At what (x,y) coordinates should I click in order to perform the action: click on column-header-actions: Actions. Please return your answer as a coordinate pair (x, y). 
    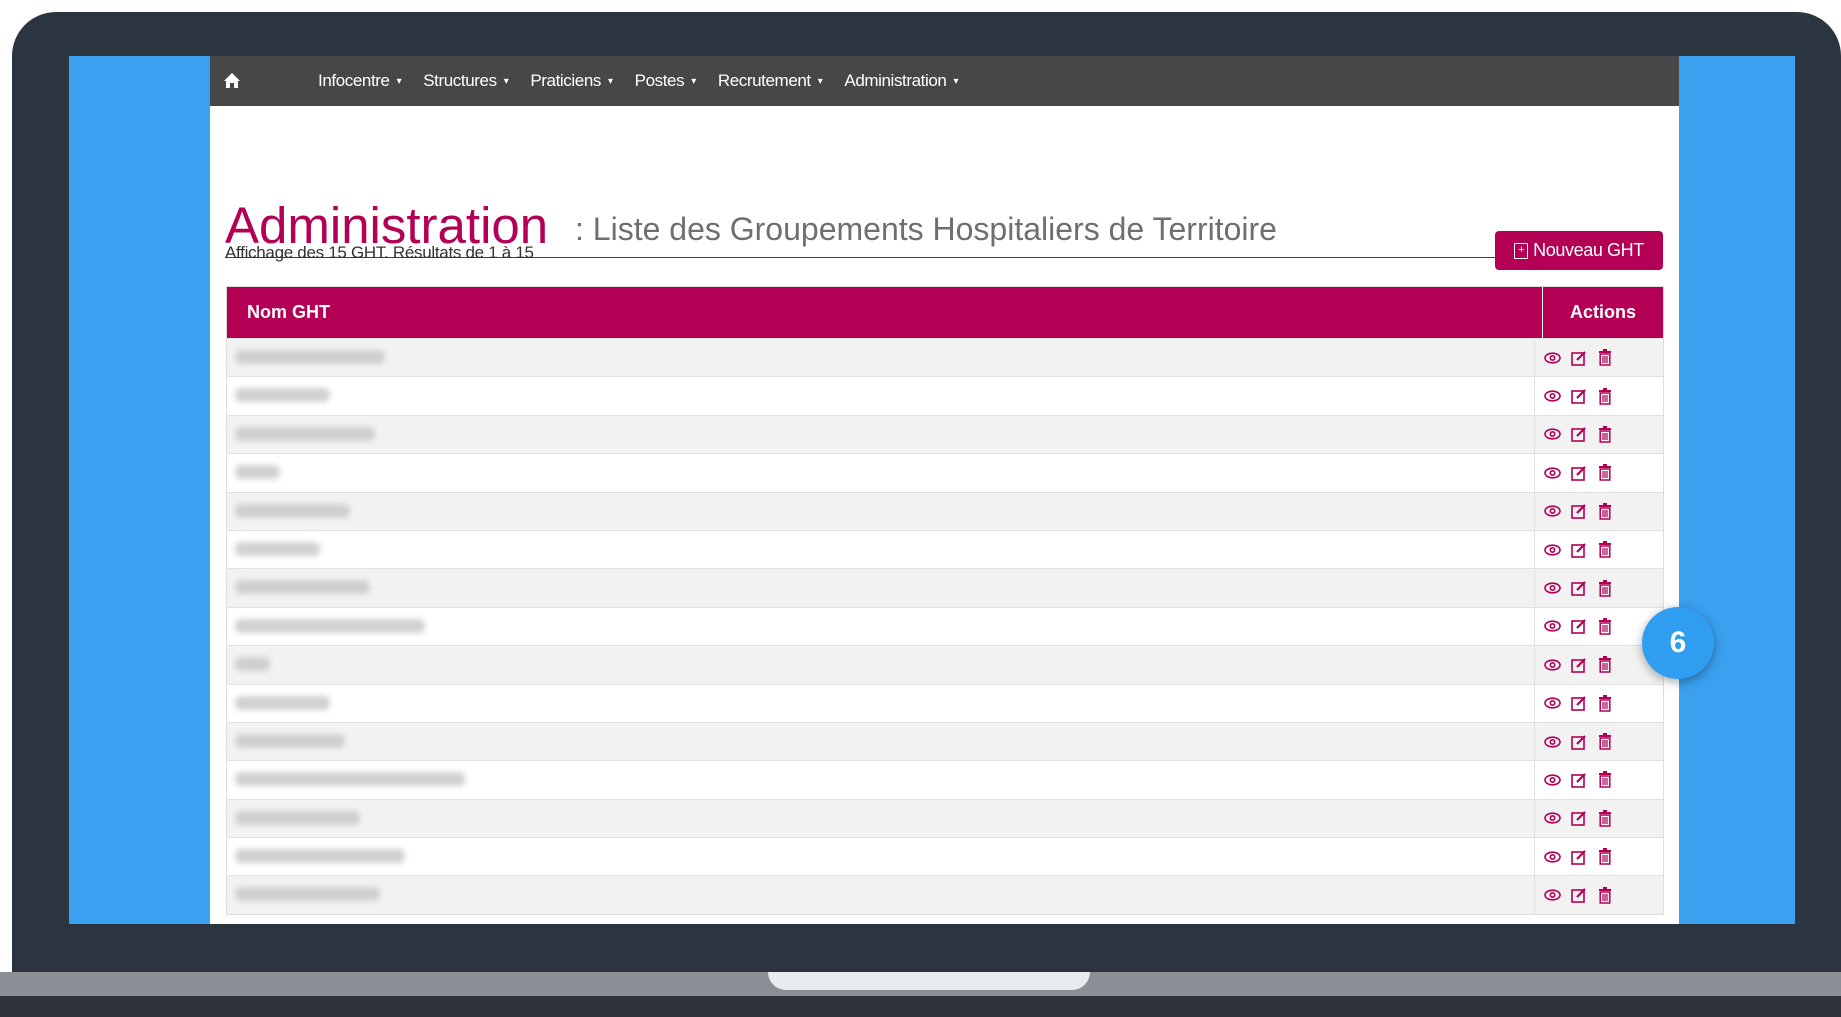
    Looking at the image, I should click on (1602, 312).